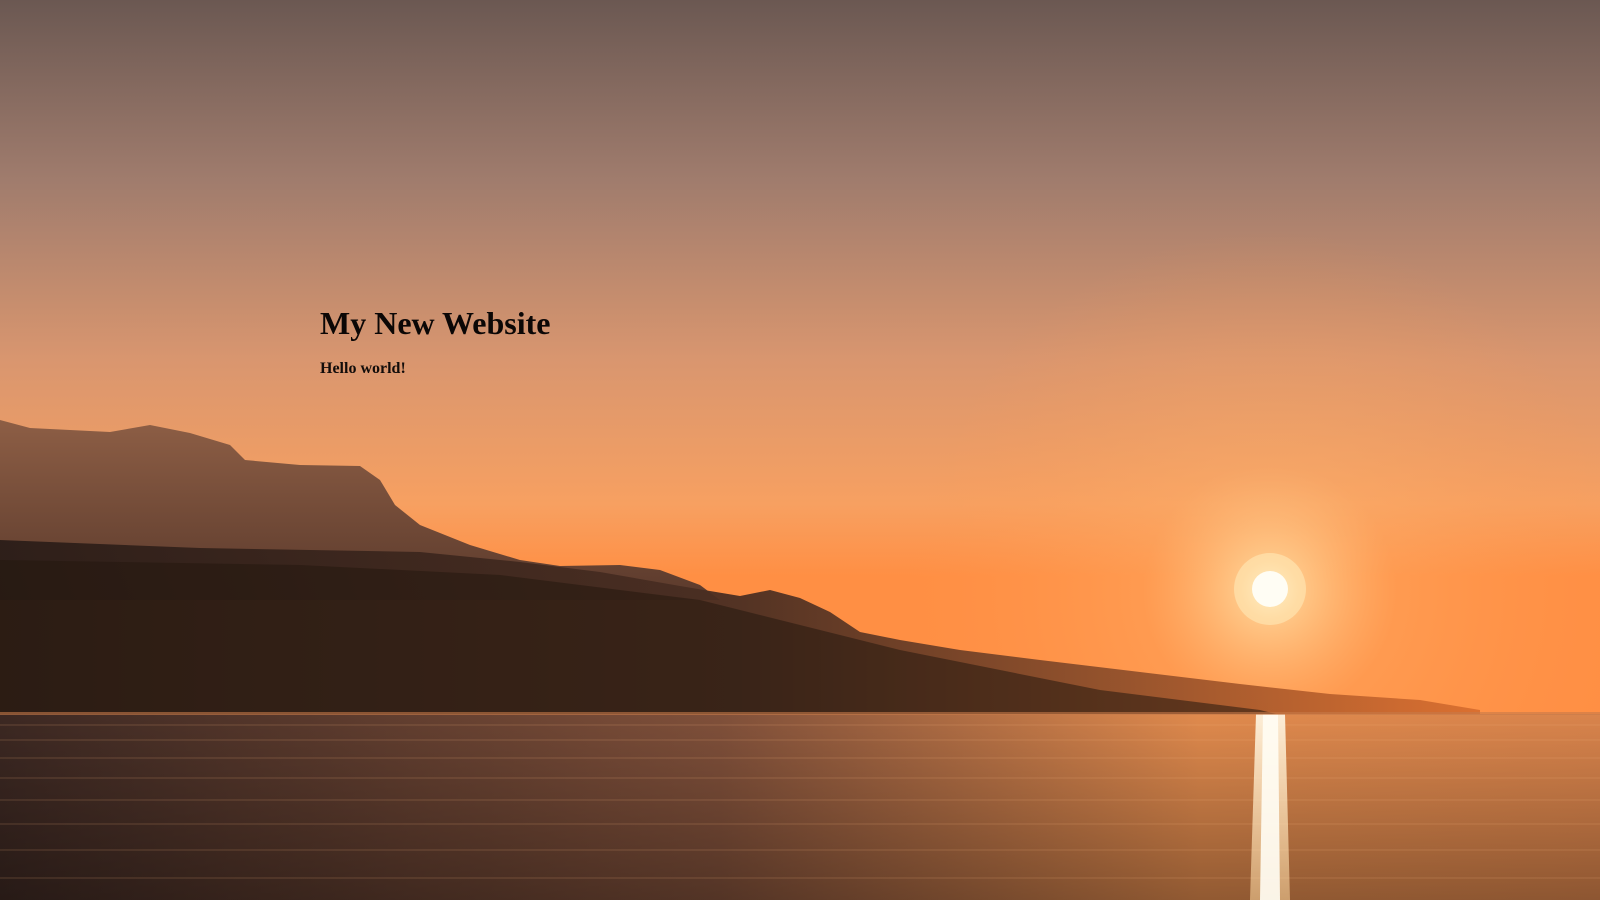 The image size is (1600, 900). Describe the element at coordinates (620, 341) in the screenshot. I see `hero-content: My New Website Hello world!` at that location.